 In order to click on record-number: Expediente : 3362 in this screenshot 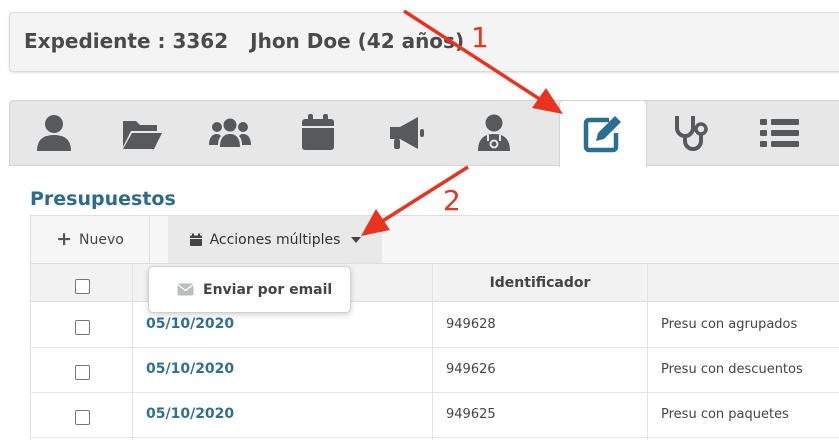, I will do `click(126, 41)`.